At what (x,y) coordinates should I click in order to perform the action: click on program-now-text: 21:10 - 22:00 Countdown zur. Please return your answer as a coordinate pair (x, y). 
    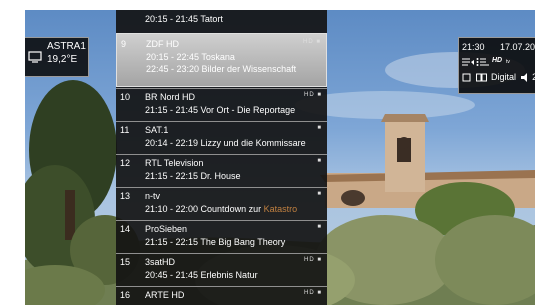
    Looking at the image, I should click on (204, 209).